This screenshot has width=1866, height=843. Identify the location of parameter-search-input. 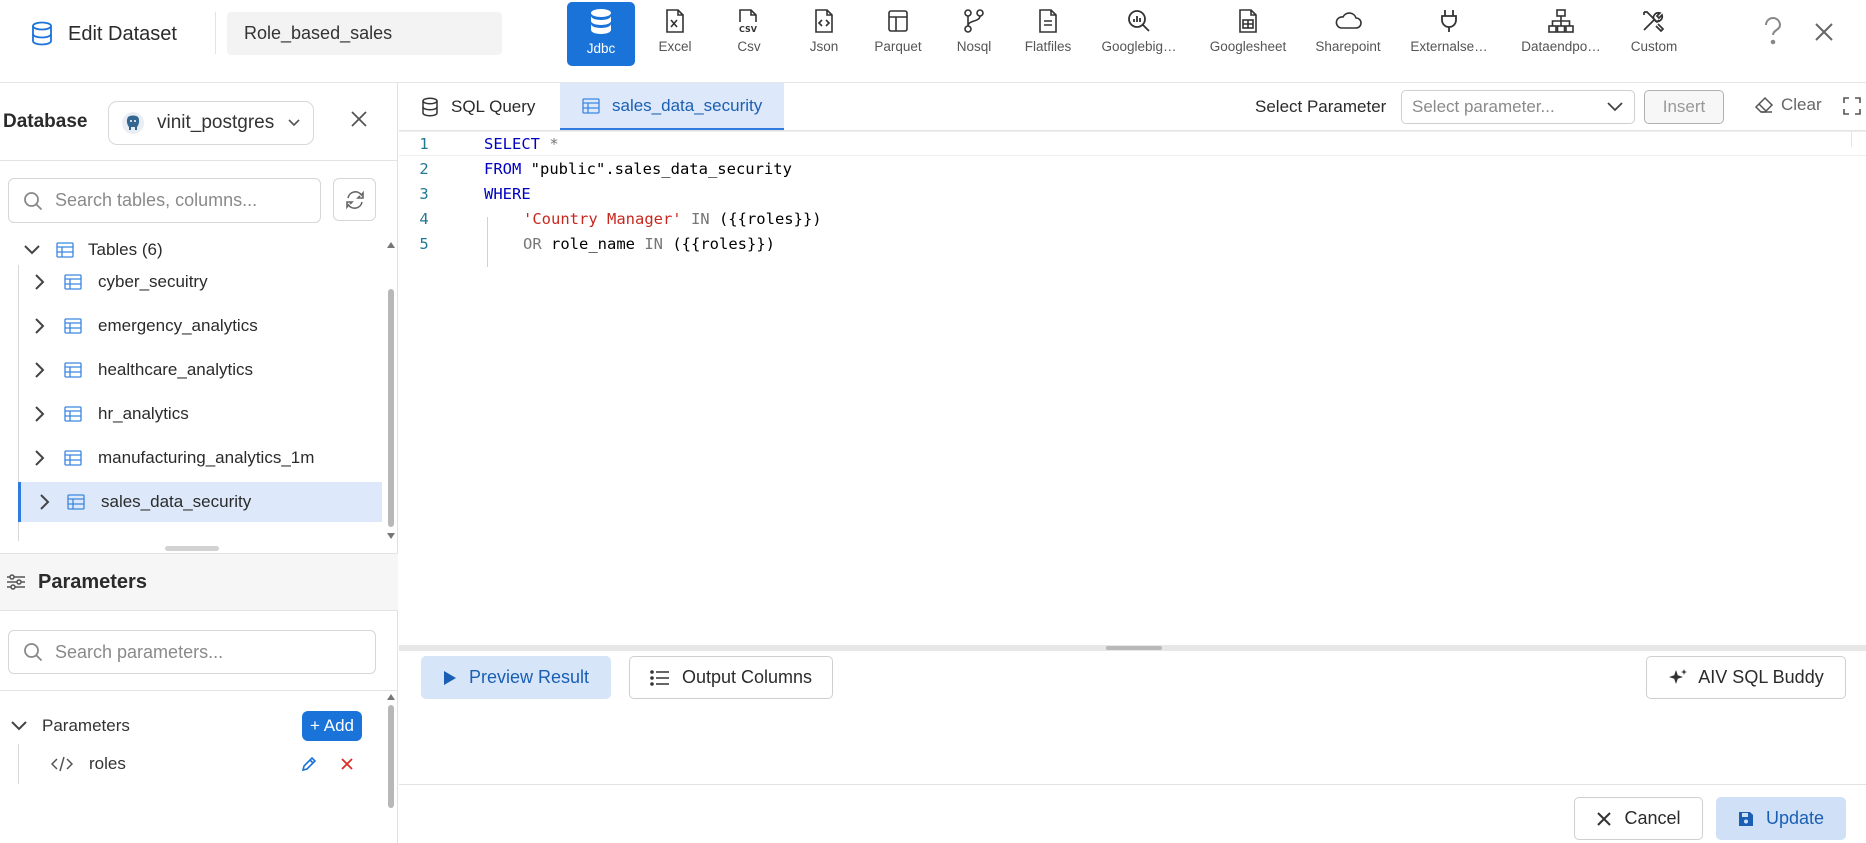
(205, 652).